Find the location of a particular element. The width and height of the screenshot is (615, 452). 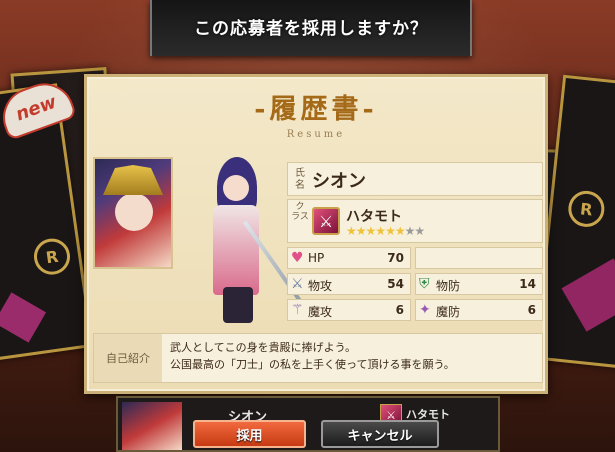

heart-icon: ♥ is located at coordinates (297, 258).